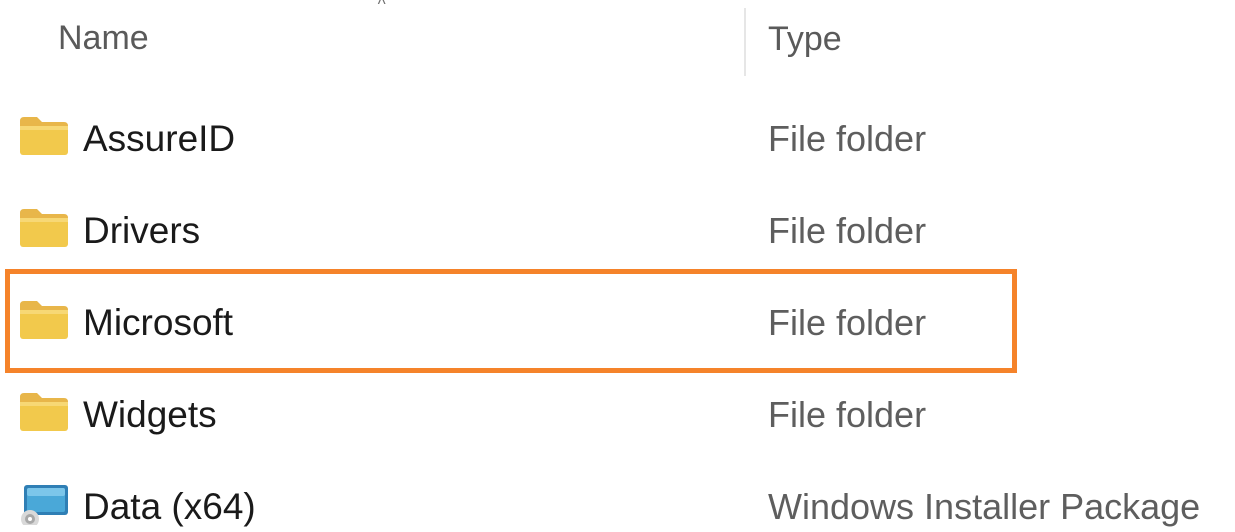  What do you see at coordinates (169, 506) in the screenshot?
I see `file-name: Data (x64)` at bounding box center [169, 506].